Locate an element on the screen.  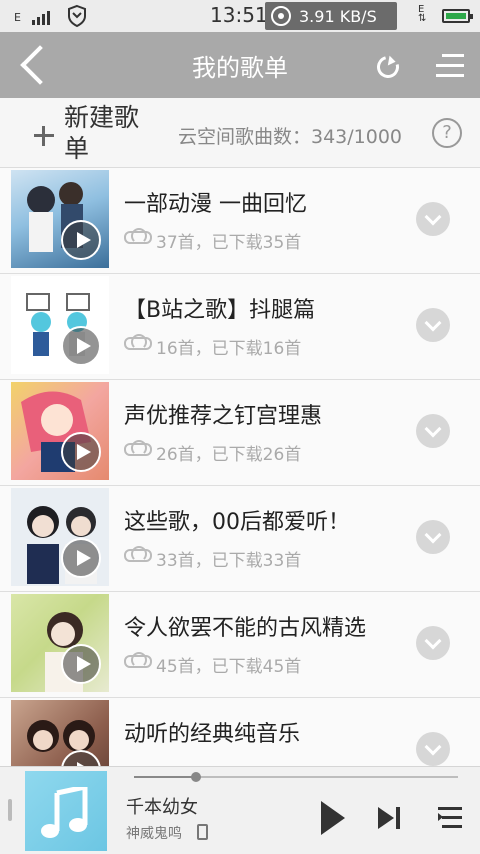
shield-icon is located at coordinates (77, 16).